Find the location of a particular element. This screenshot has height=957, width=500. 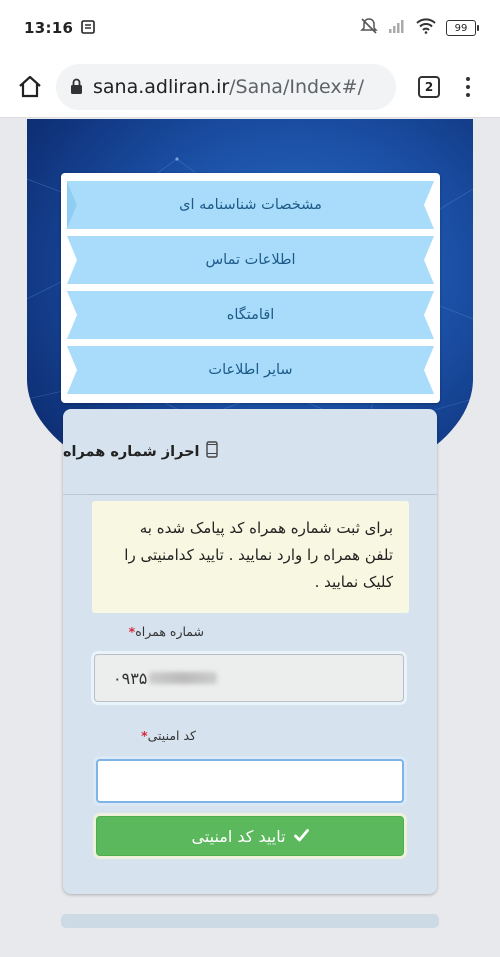

tab-switcher-button: 2 is located at coordinates (429, 86).